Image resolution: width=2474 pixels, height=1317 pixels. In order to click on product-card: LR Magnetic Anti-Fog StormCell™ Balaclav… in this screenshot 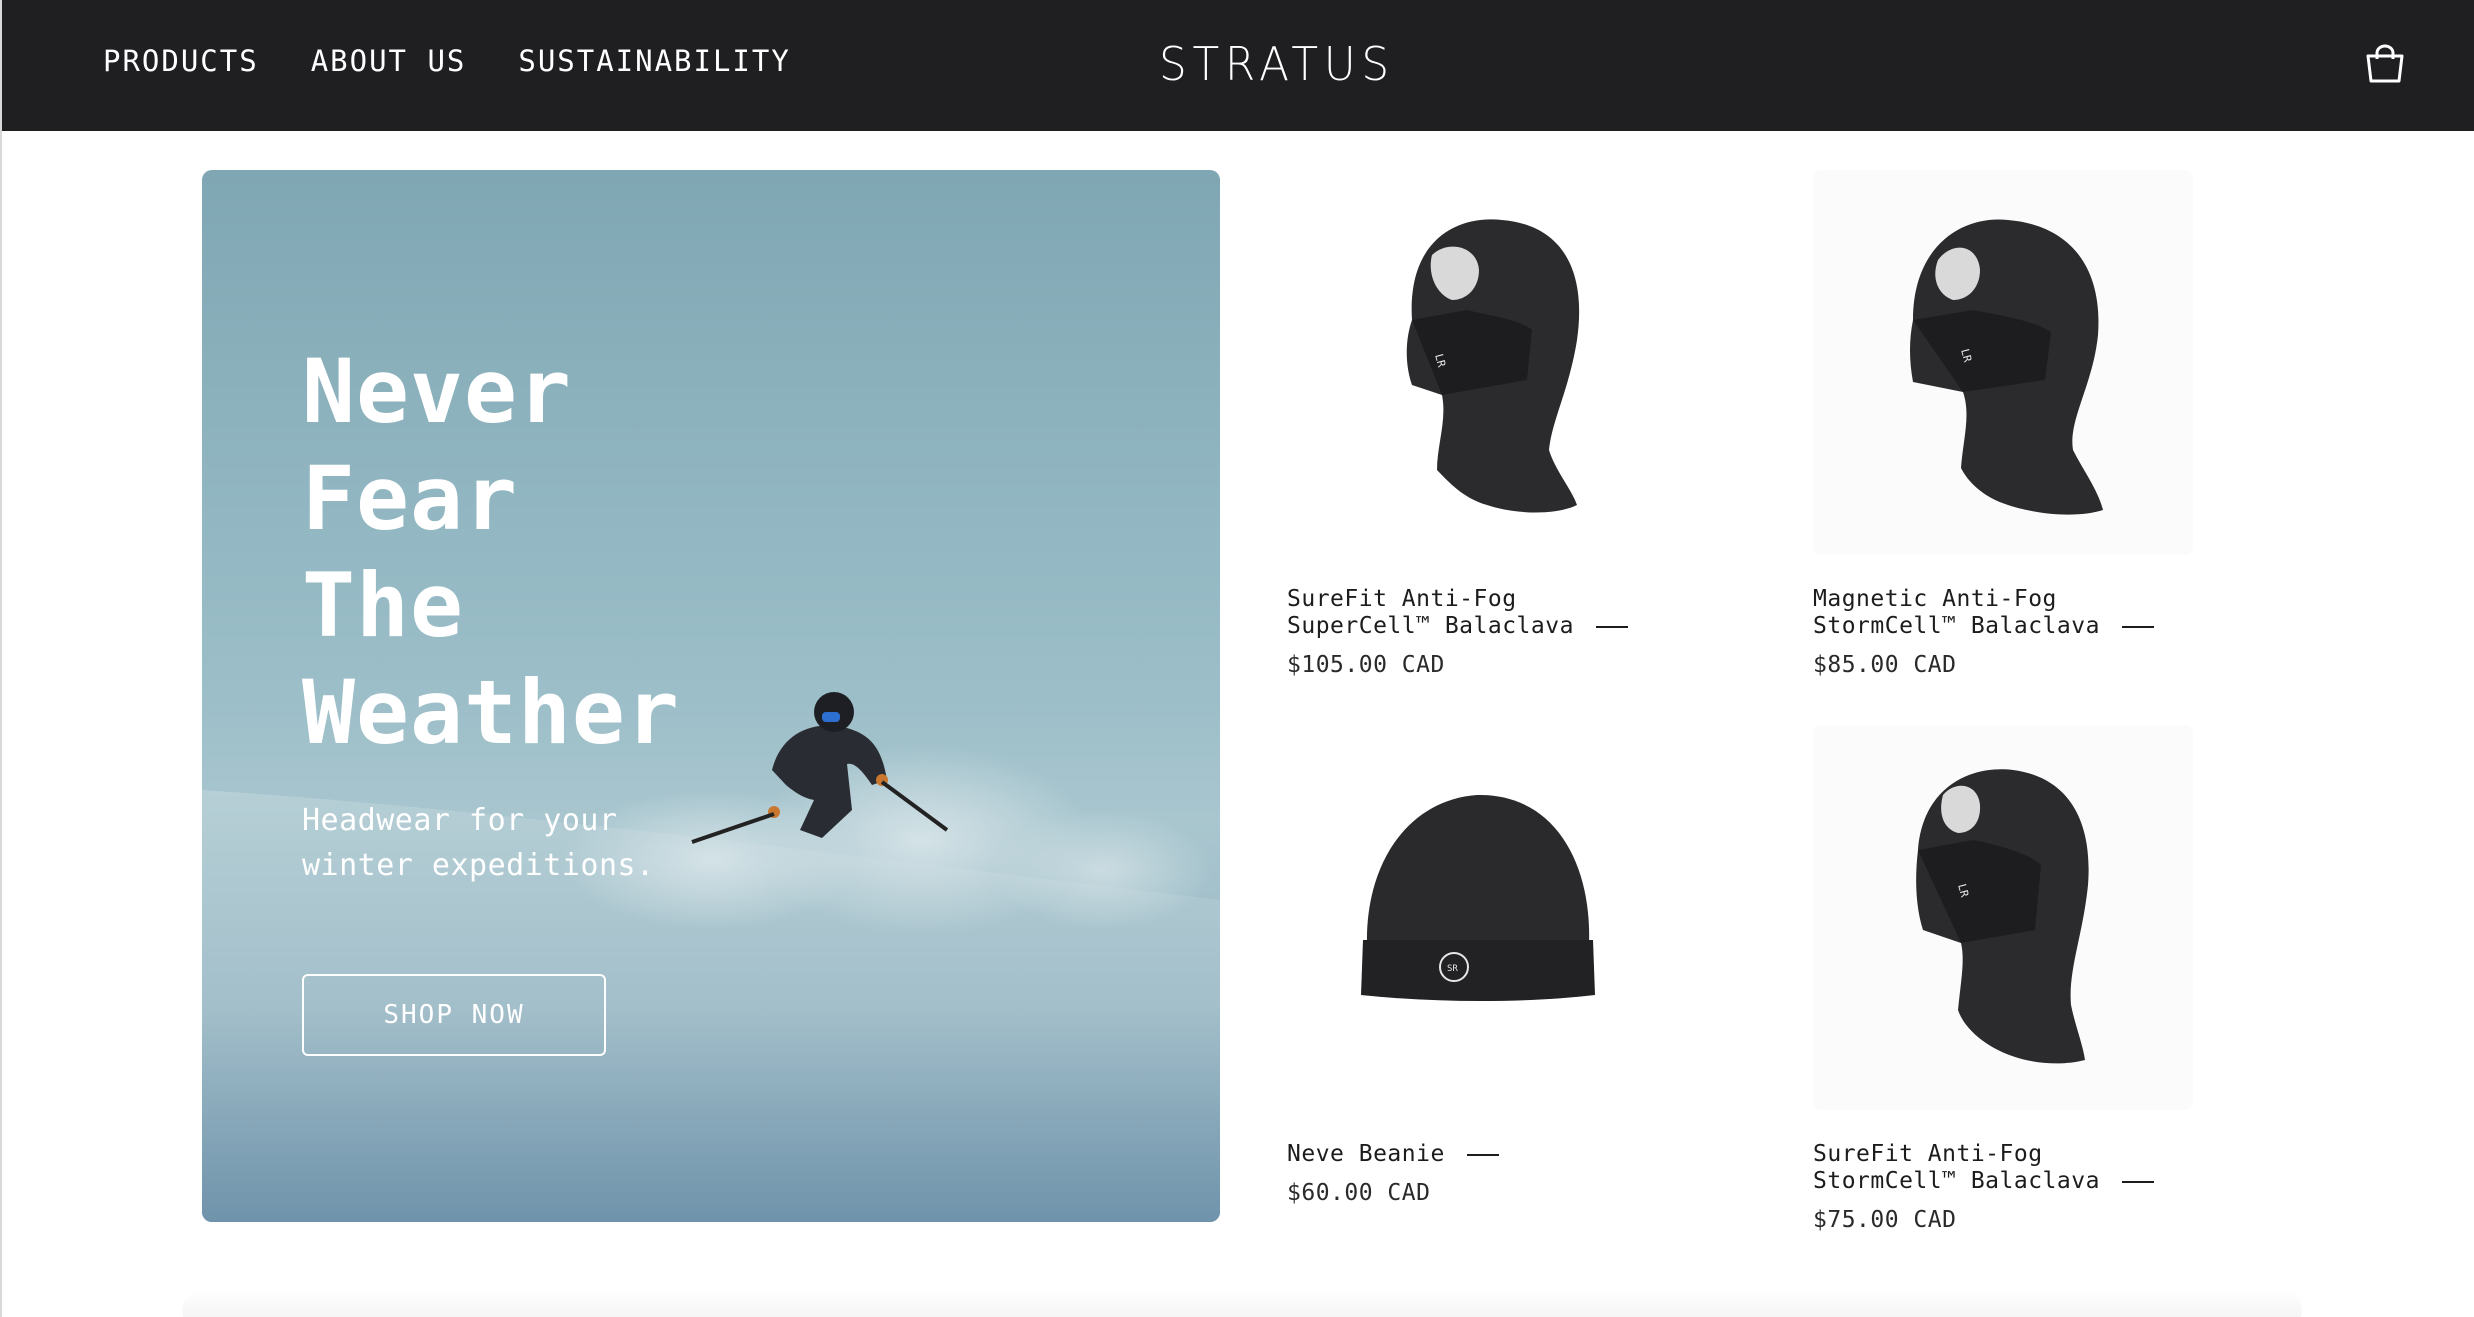, I will do `click(2023, 430)`.